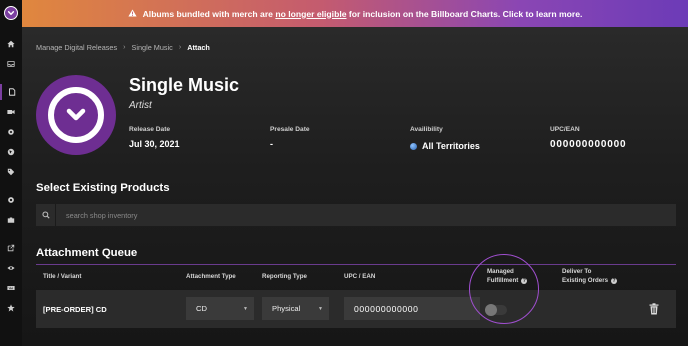 The width and height of the screenshot is (688, 346). What do you see at coordinates (271, 144) in the screenshot?
I see `presale-date-value: -` at bounding box center [271, 144].